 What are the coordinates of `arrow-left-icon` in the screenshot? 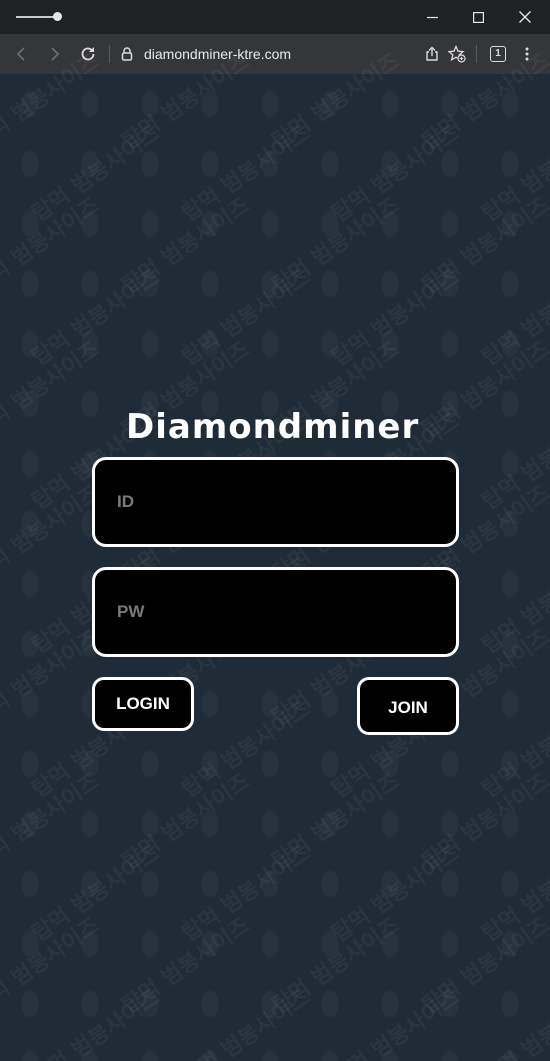 It's located at (22, 54).